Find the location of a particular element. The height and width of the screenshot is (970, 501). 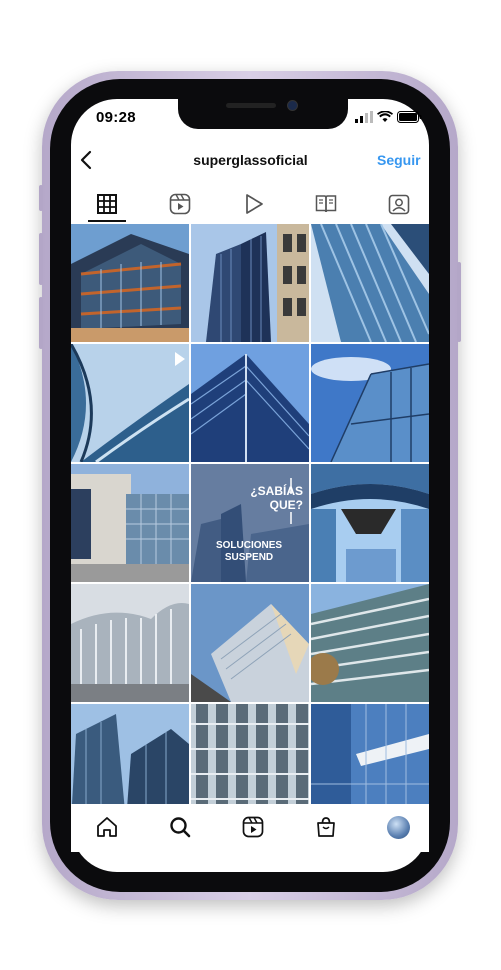

volume-down-button is located at coordinates (41, 323).